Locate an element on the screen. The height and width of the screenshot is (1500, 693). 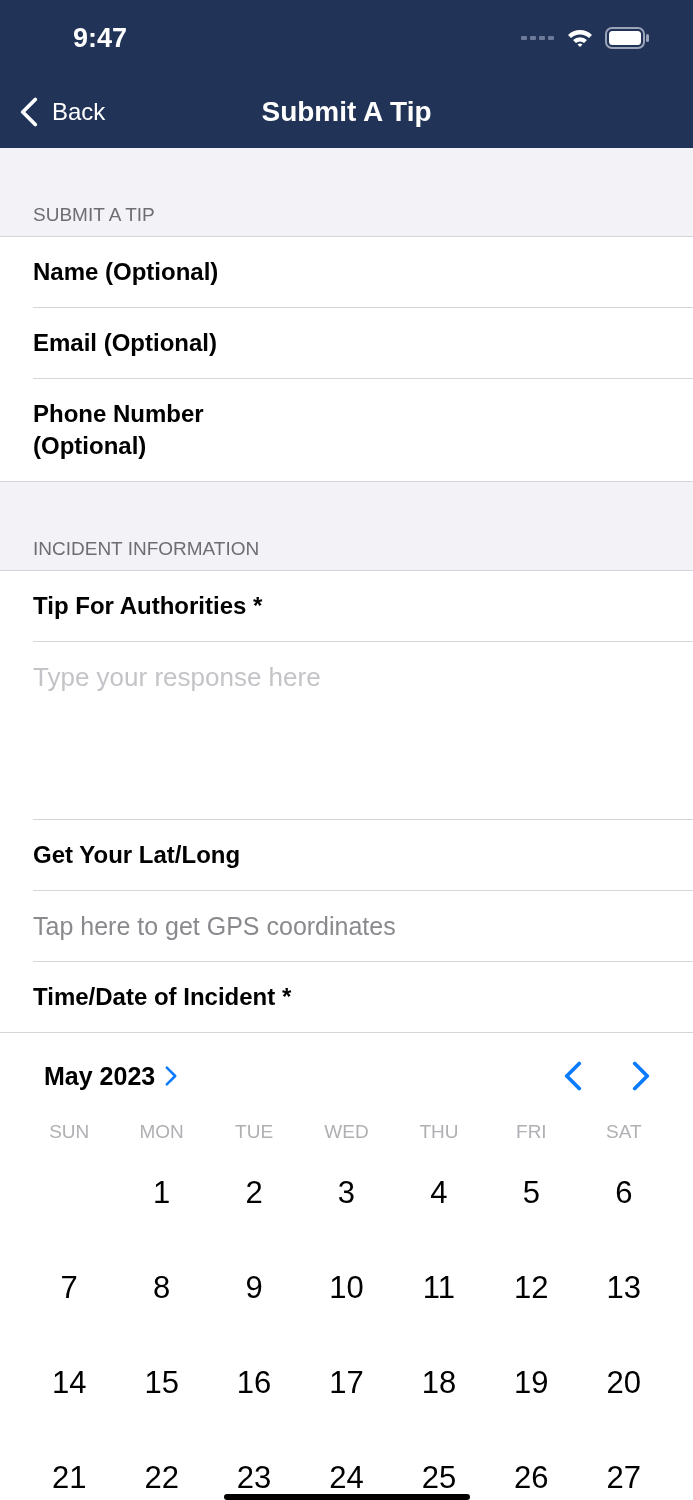
calendar-day: 22 is located at coordinates (161, 1477).